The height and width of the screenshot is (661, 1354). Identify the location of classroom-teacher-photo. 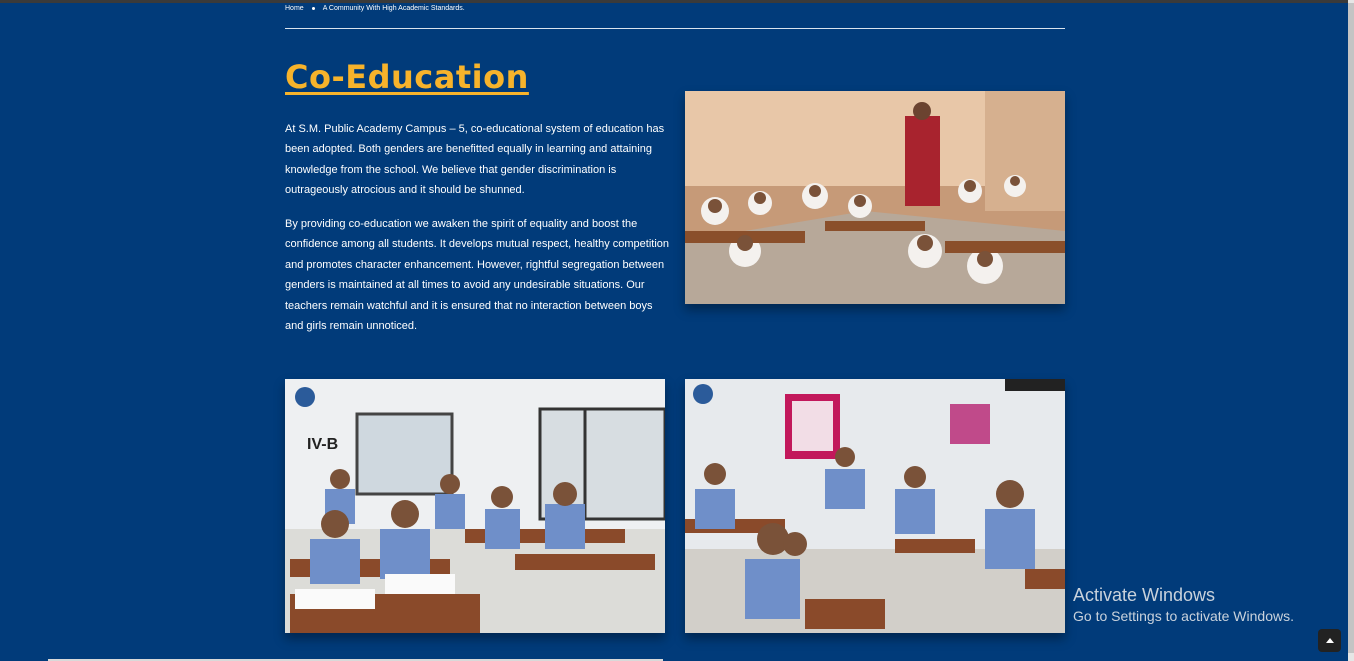
(875, 197).